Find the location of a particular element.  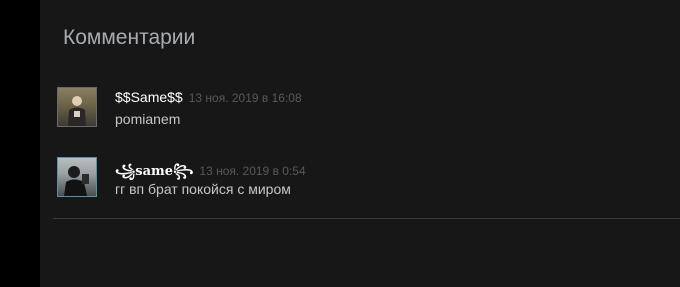

section-divider is located at coordinates (366, 218).